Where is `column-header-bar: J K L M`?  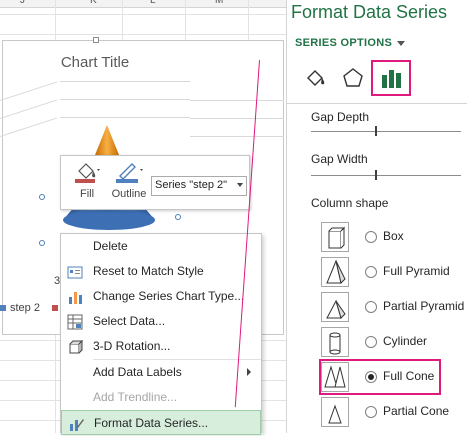 column-header-bar: J K L M is located at coordinates (143, 4).